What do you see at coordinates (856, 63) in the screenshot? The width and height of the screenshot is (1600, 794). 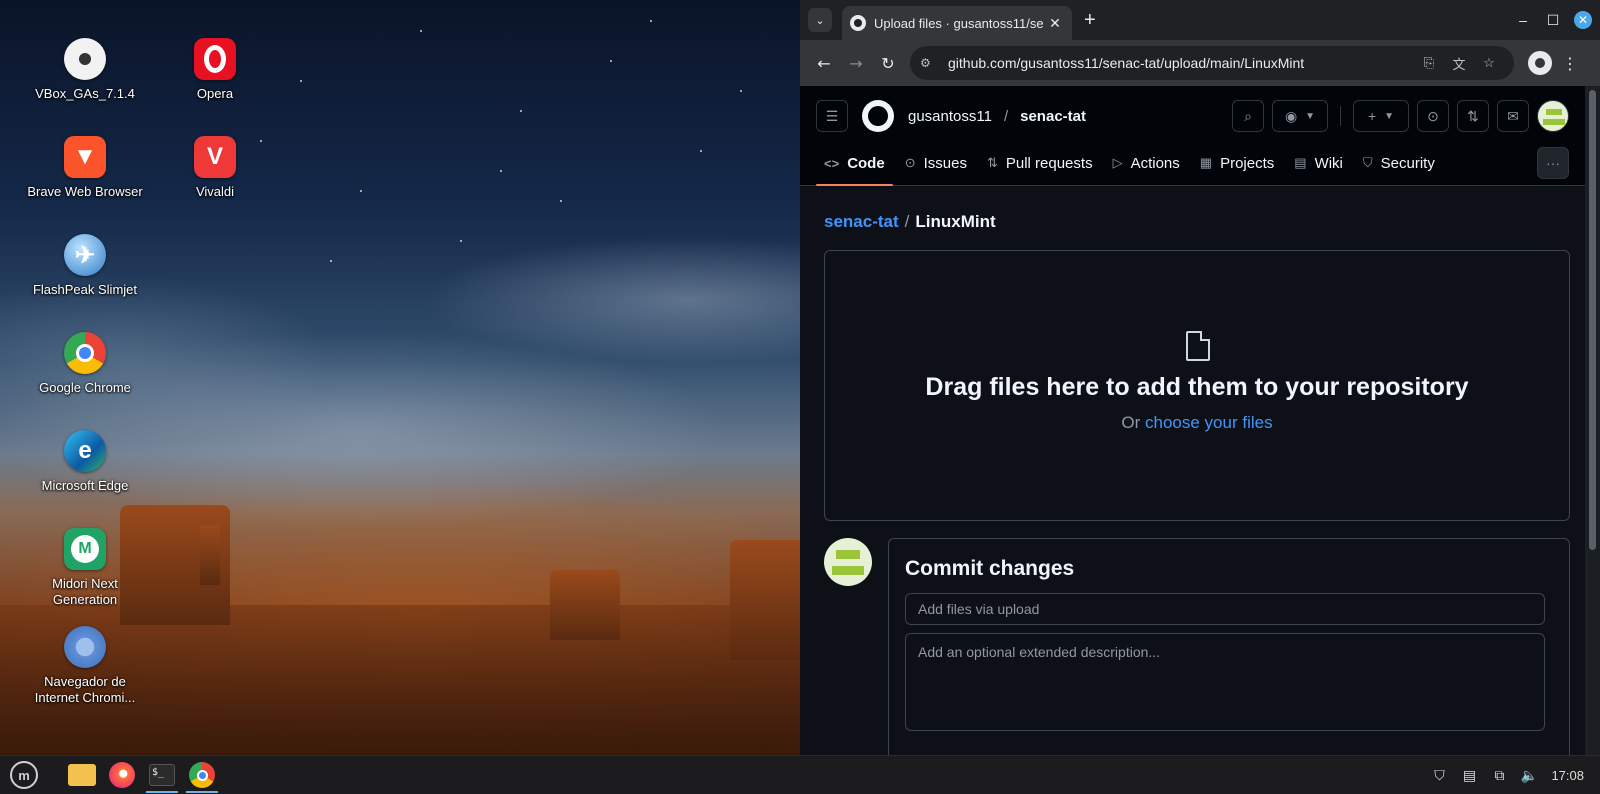 I see `forward-arrow-icon: →` at bounding box center [856, 63].